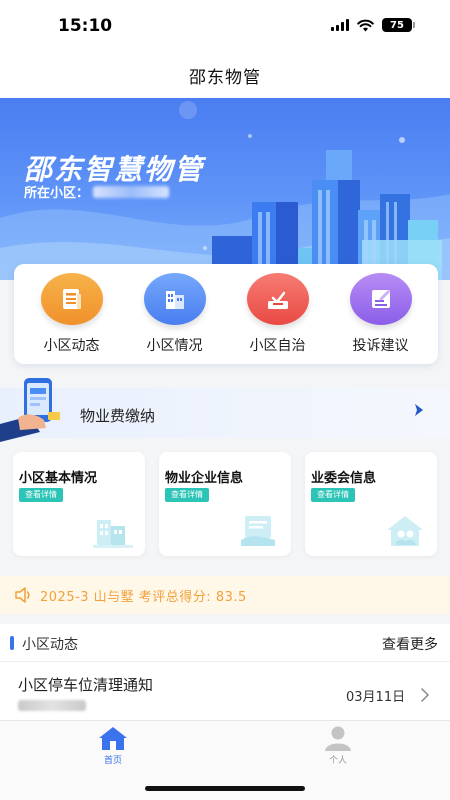 This screenshot has height=800, width=450. What do you see at coordinates (30, 410) in the screenshot?
I see `phone-payment-illustration` at bounding box center [30, 410].